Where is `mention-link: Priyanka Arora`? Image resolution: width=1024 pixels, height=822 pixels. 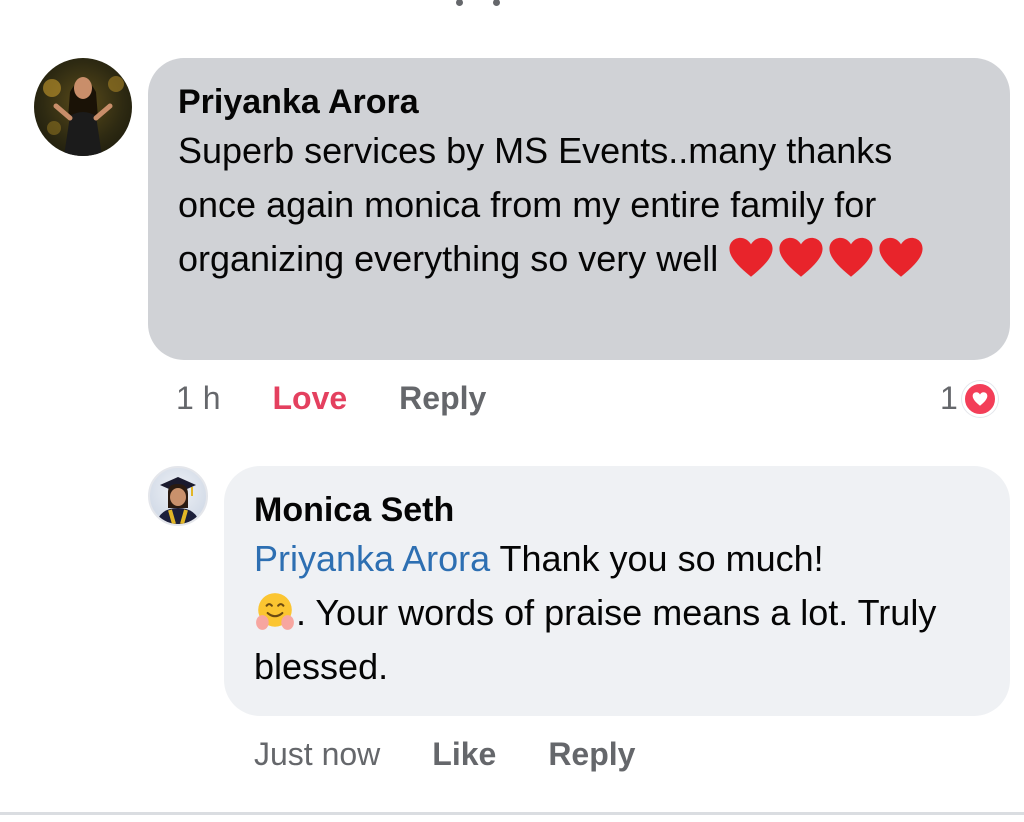 mention-link: Priyanka Arora is located at coordinates (372, 558).